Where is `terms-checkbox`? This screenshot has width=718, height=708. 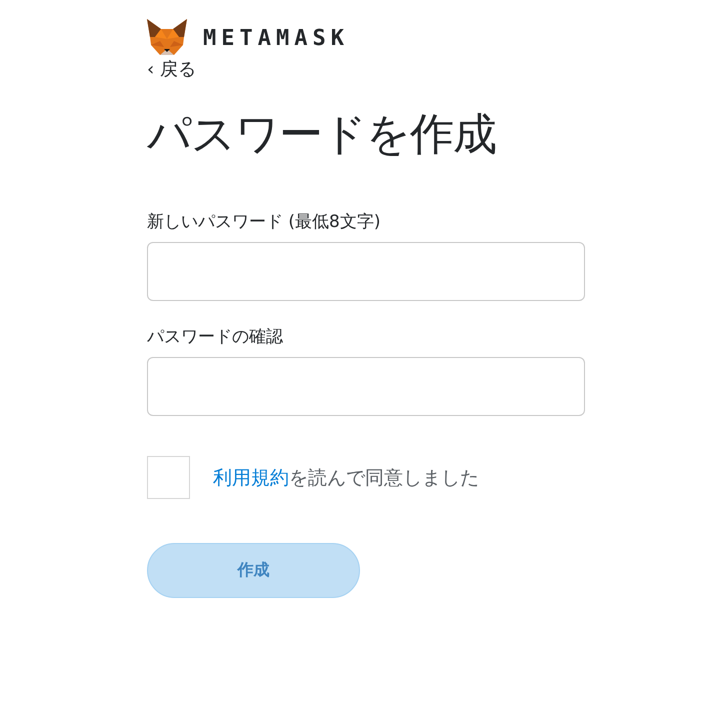 terms-checkbox is located at coordinates (168, 477).